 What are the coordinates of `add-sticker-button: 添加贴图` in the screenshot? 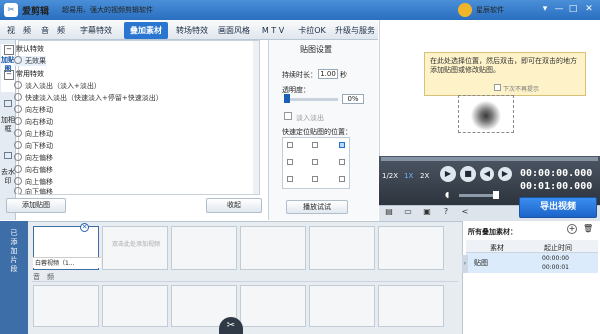 It's located at (36, 205).